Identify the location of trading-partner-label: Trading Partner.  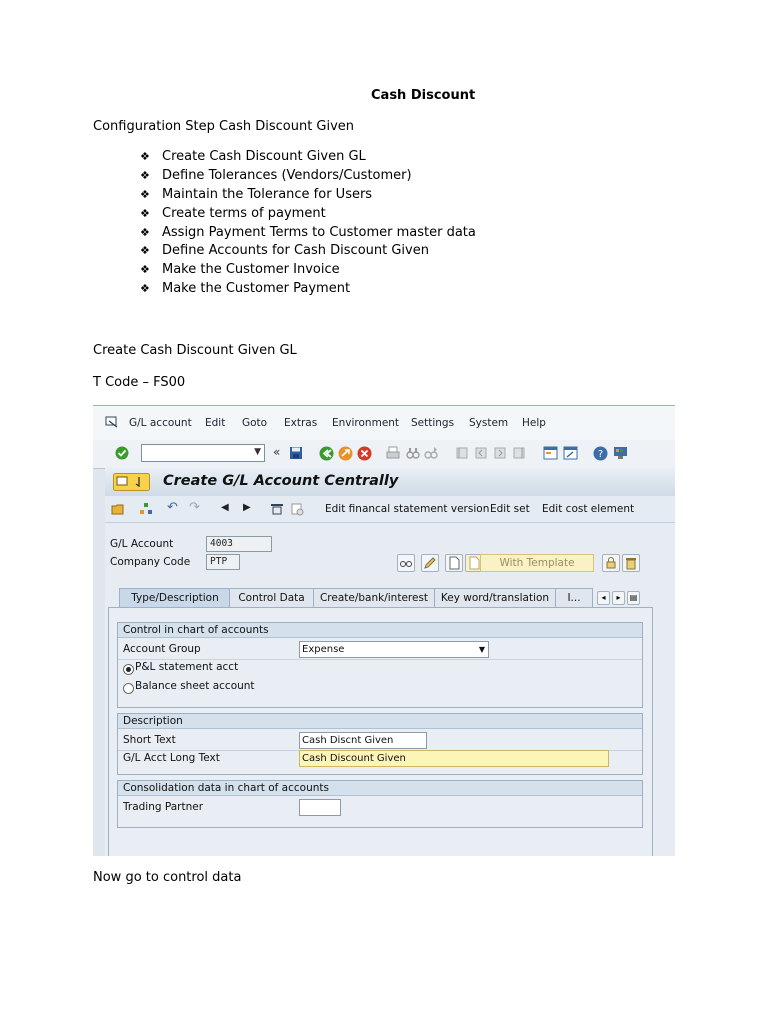
(163, 807).